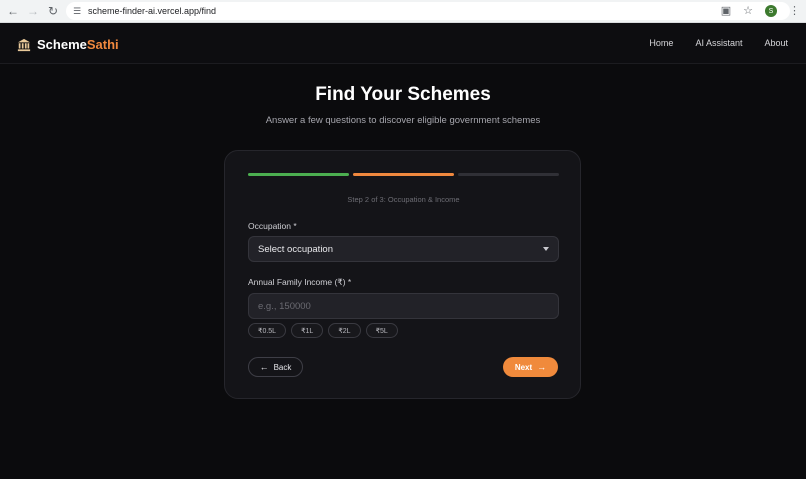 The width and height of the screenshot is (806, 479). Describe the element at coordinates (24, 45) in the screenshot. I see `government-building-icon` at that location.